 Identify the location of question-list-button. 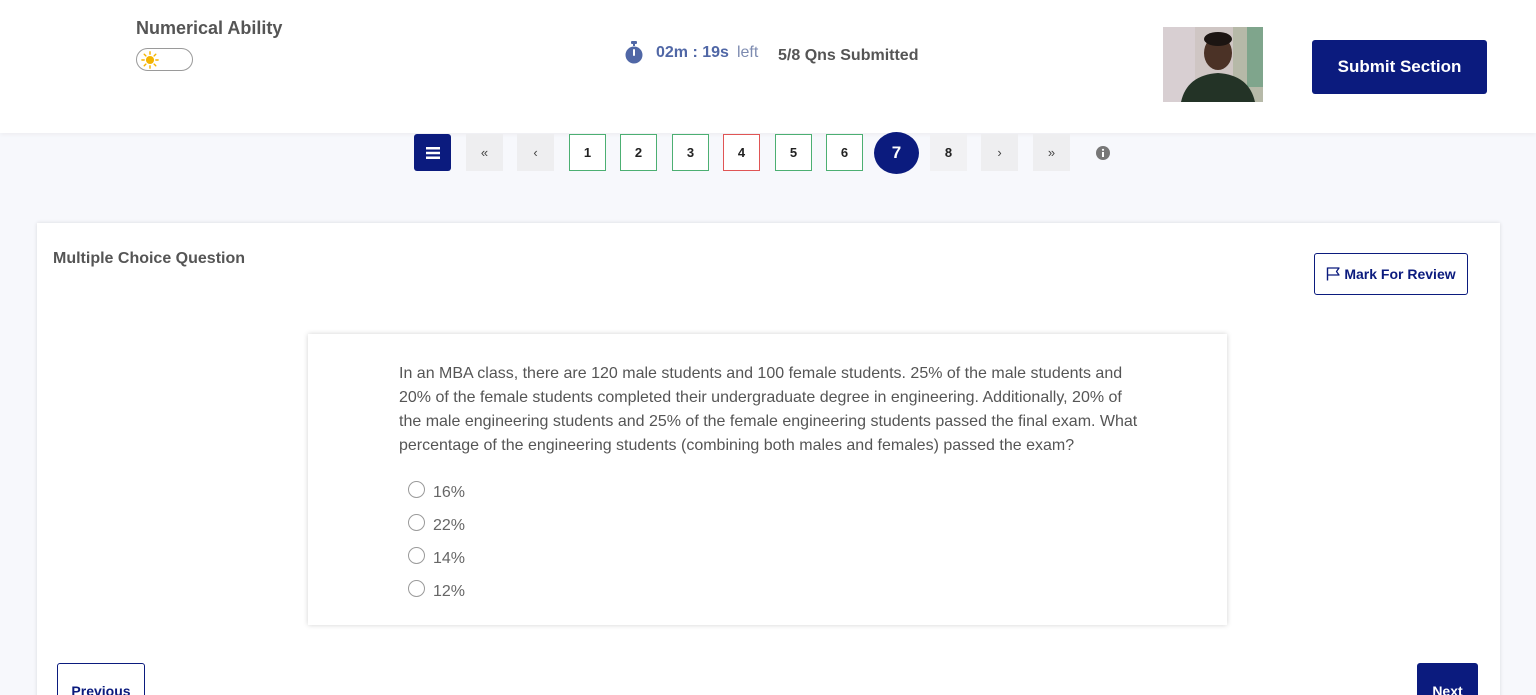
(432, 152).